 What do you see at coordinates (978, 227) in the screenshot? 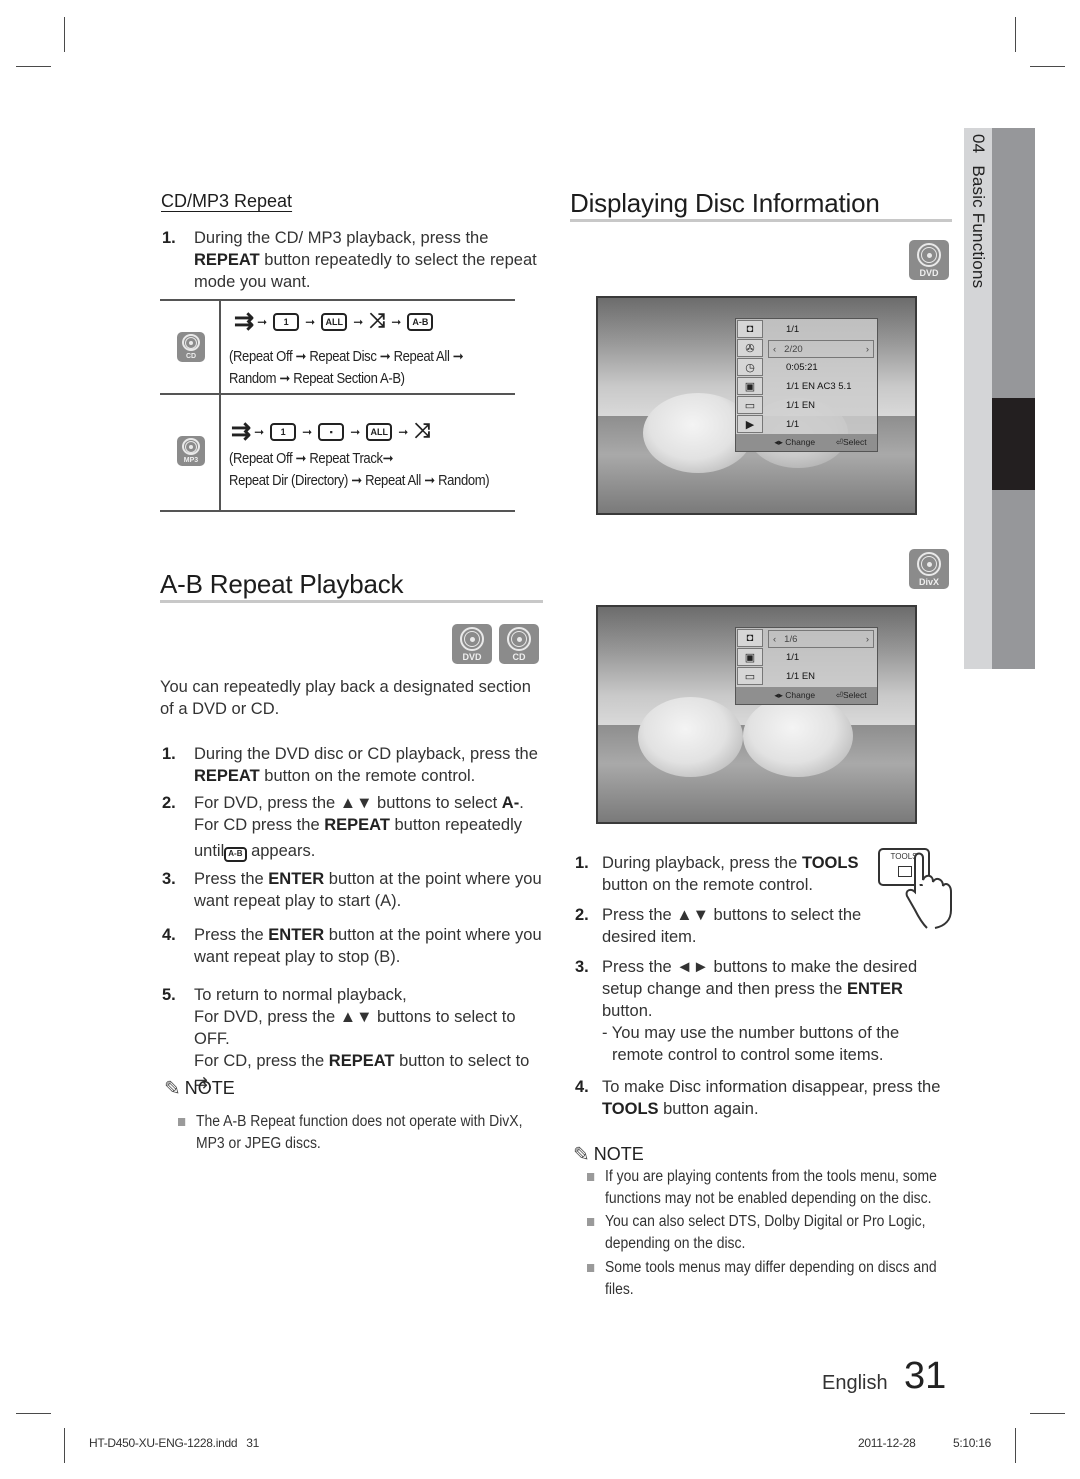
I see `chapter-title: Basic Functions` at bounding box center [978, 227].